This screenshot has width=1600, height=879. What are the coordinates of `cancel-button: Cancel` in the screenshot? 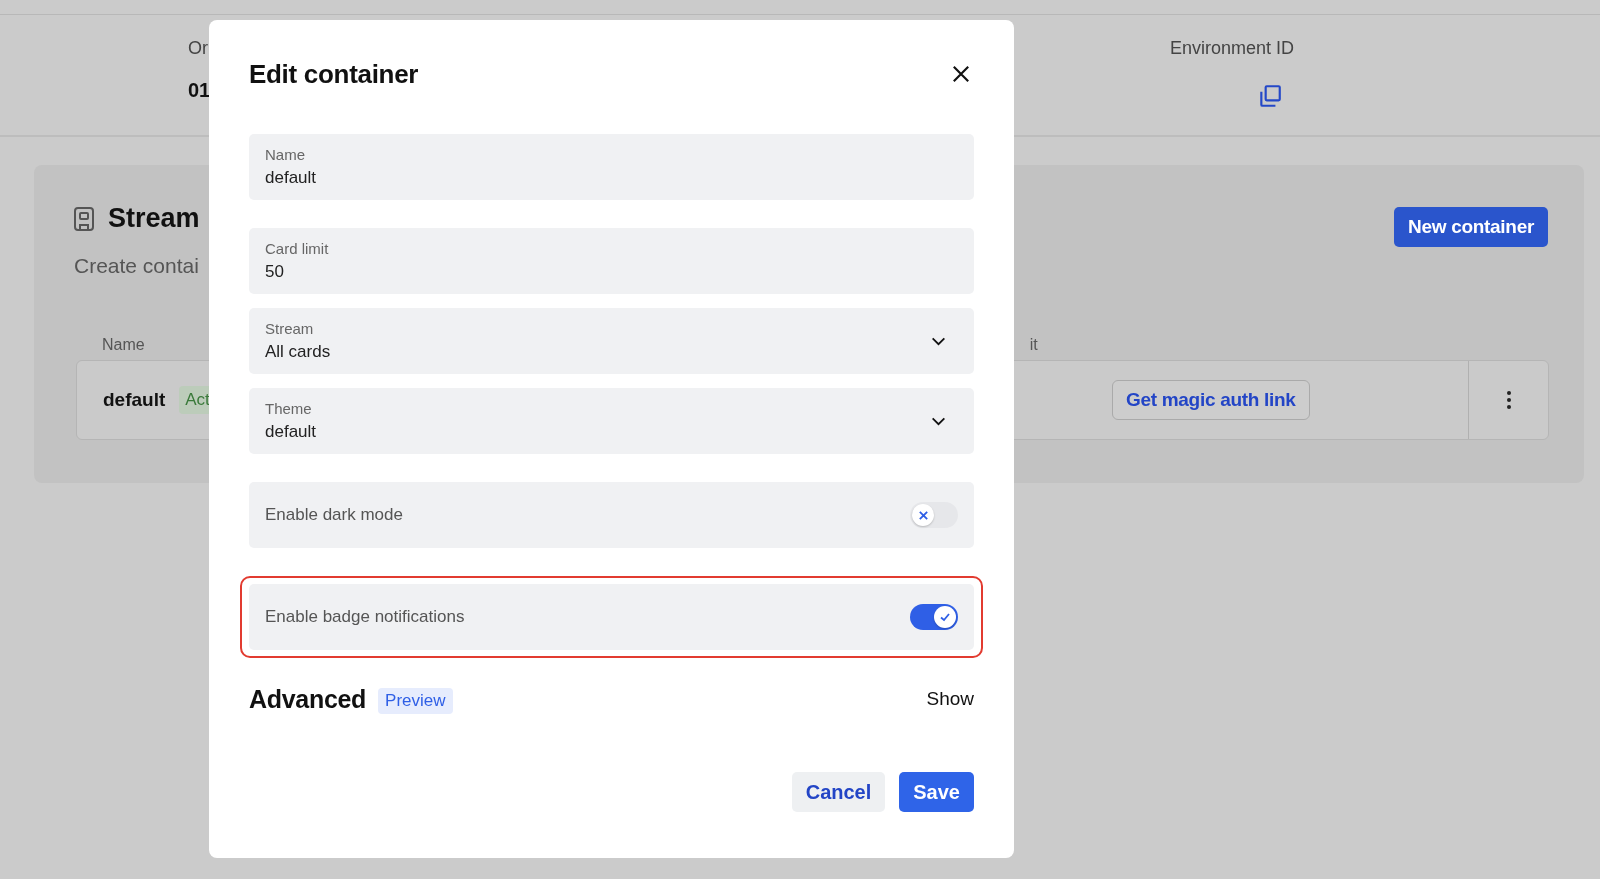 It's located at (838, 792).